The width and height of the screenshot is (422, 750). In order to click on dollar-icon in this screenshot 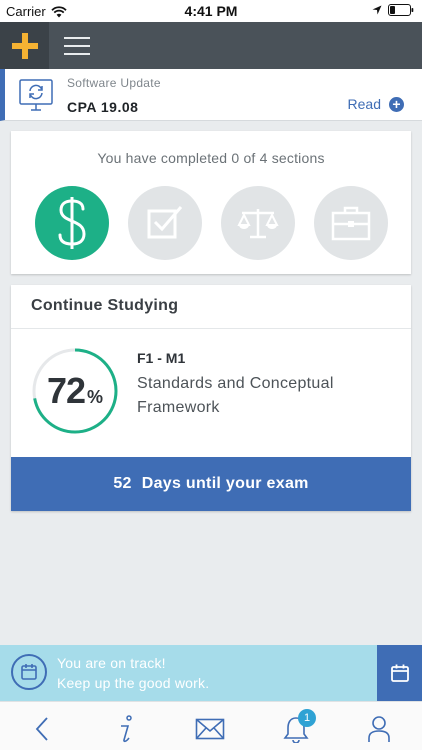, I will do `click(72, 223)`.